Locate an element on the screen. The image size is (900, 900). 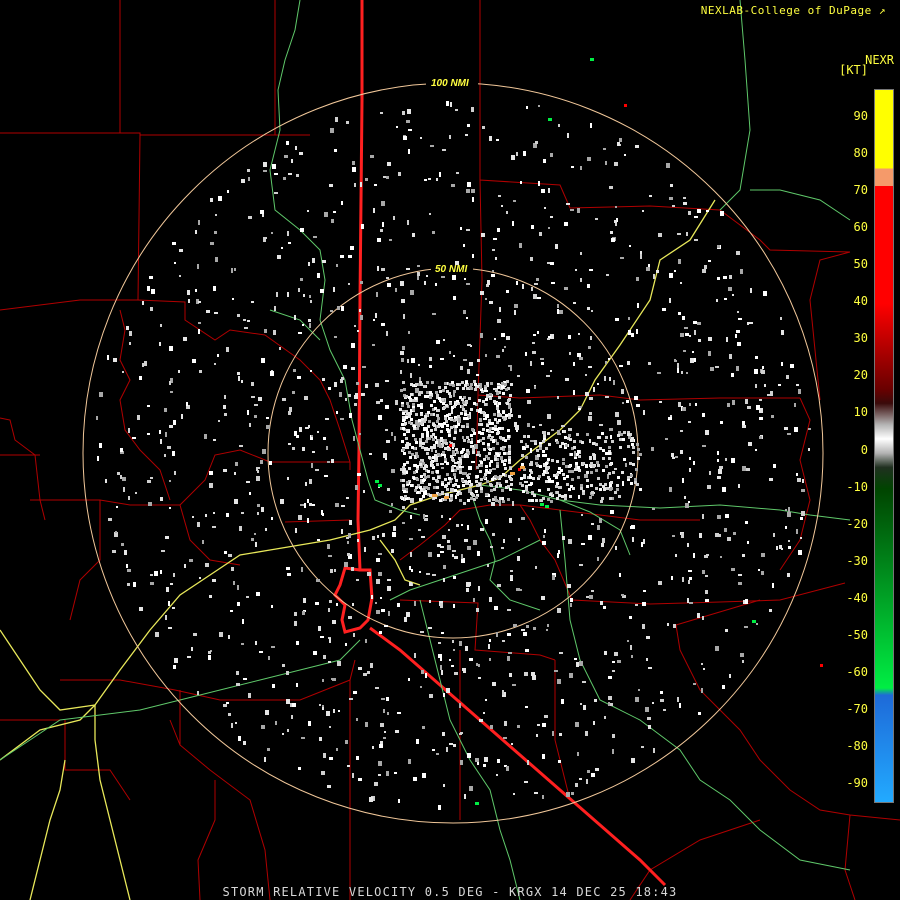
credit-text: NEXLAB-College of DuPage is located at coordinates (786, 10).